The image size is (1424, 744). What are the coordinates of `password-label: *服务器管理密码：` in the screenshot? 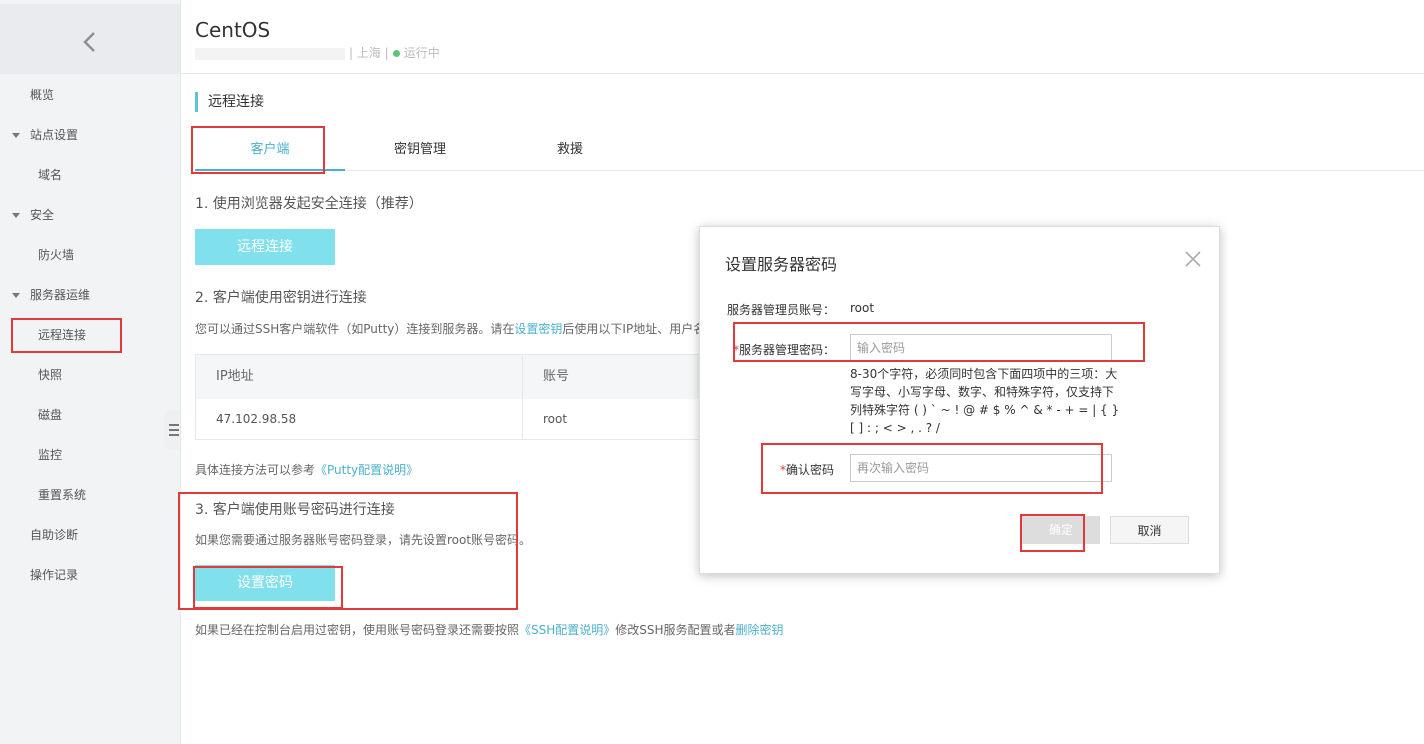 It's located at (784, 349).